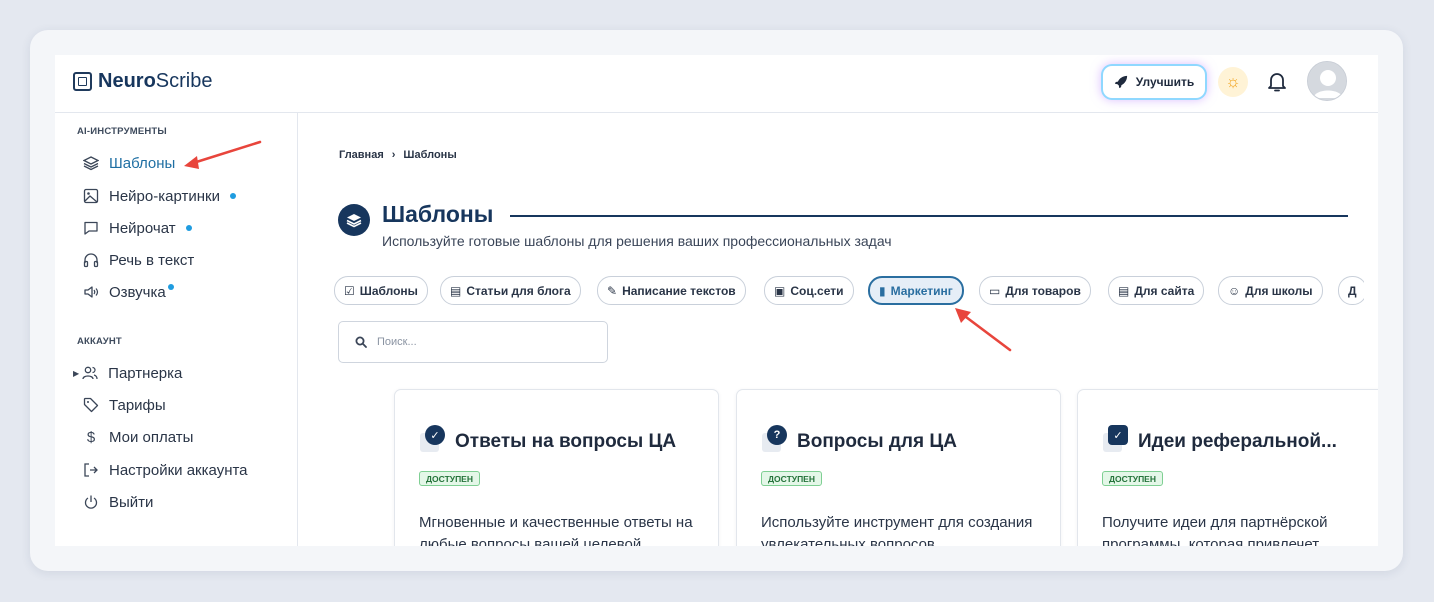 The image size is (1434, 602). Describe the element at coordinates (780, 290) in the screenshot. I see `chip-icon: ▣` at that location.